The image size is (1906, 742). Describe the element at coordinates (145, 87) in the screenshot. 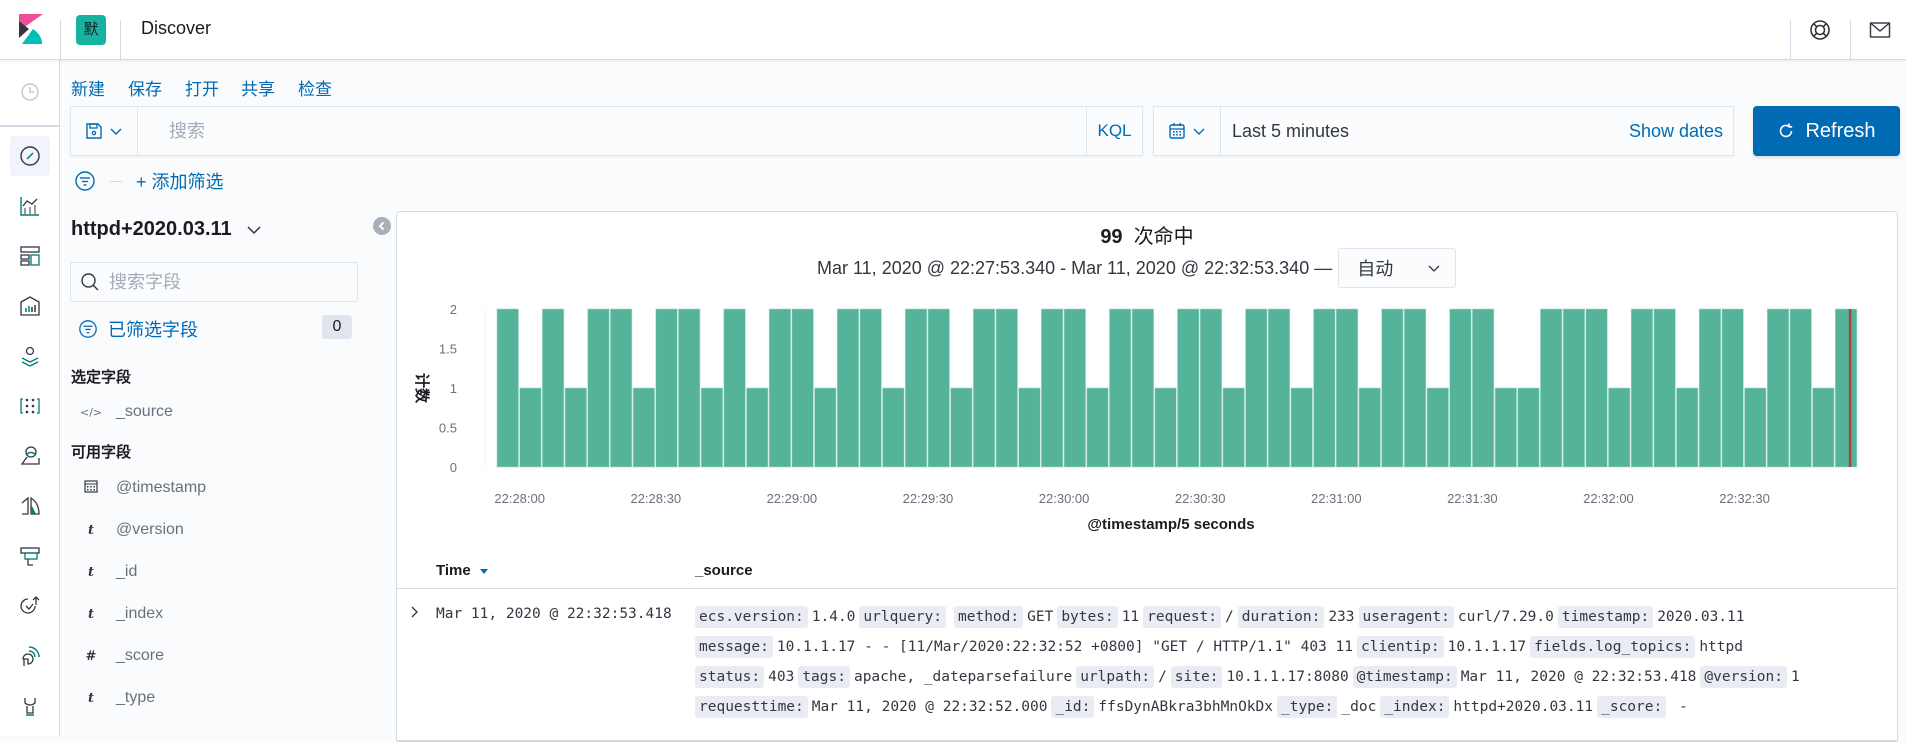

I see `save-link: 保存` at that location.